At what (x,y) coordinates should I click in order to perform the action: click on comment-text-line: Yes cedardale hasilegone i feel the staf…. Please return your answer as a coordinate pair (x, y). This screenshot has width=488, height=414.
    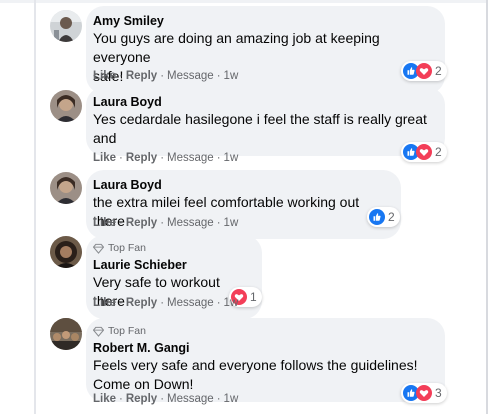
    Looking at the image, I should click on (260, 119).